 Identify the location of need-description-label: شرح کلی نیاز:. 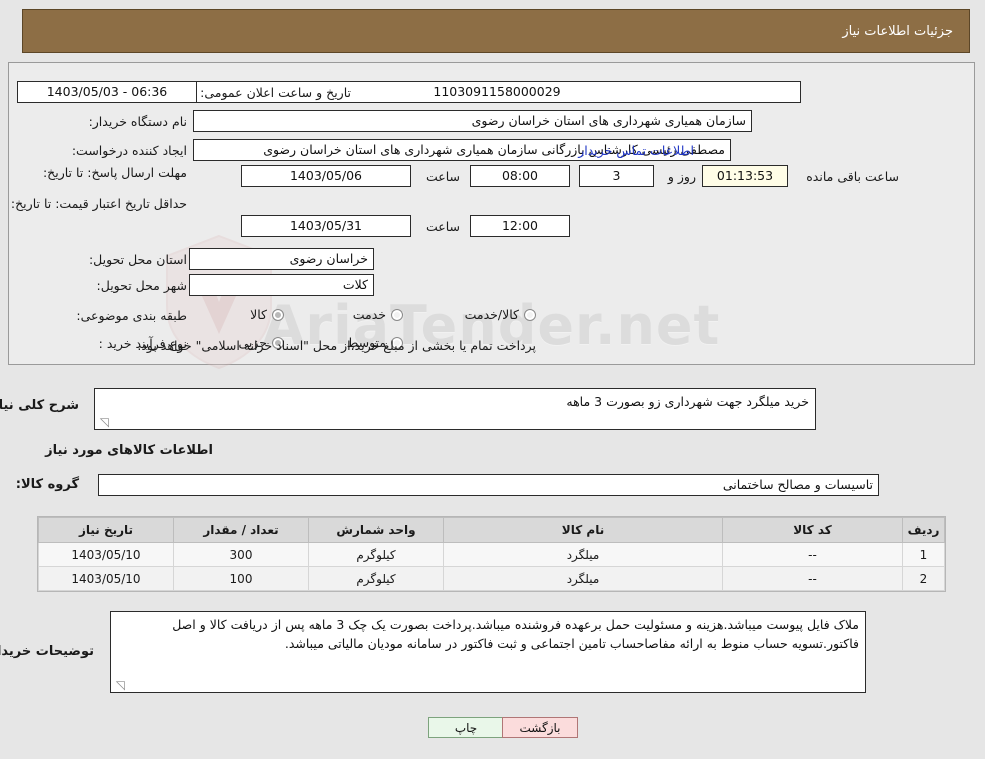
(40, 405).